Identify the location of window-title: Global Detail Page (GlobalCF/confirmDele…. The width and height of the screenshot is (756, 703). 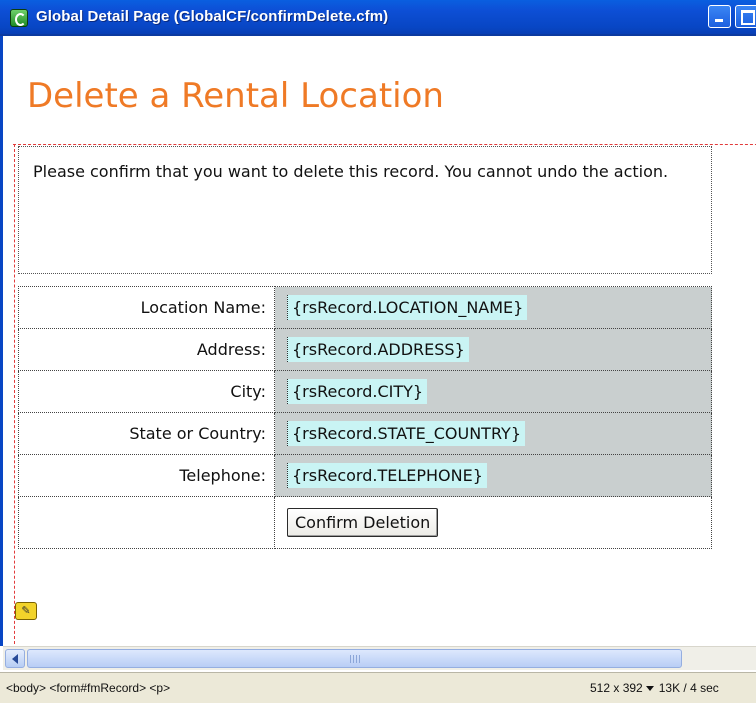
(212, 16).